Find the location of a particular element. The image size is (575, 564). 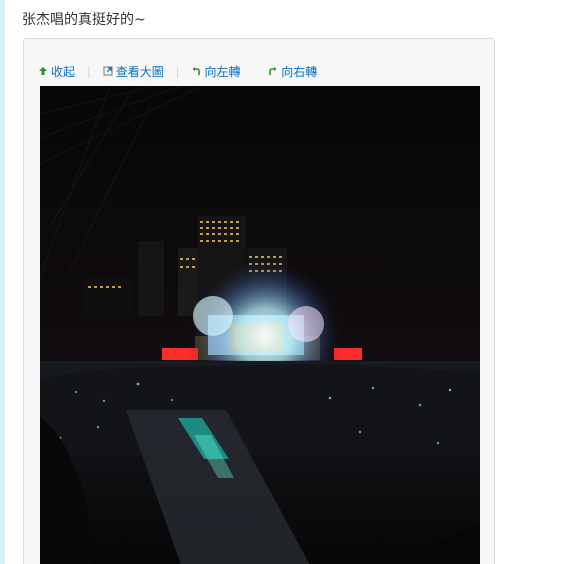

view-large-button: 查看大圖 is located at coordinates (133, 71).